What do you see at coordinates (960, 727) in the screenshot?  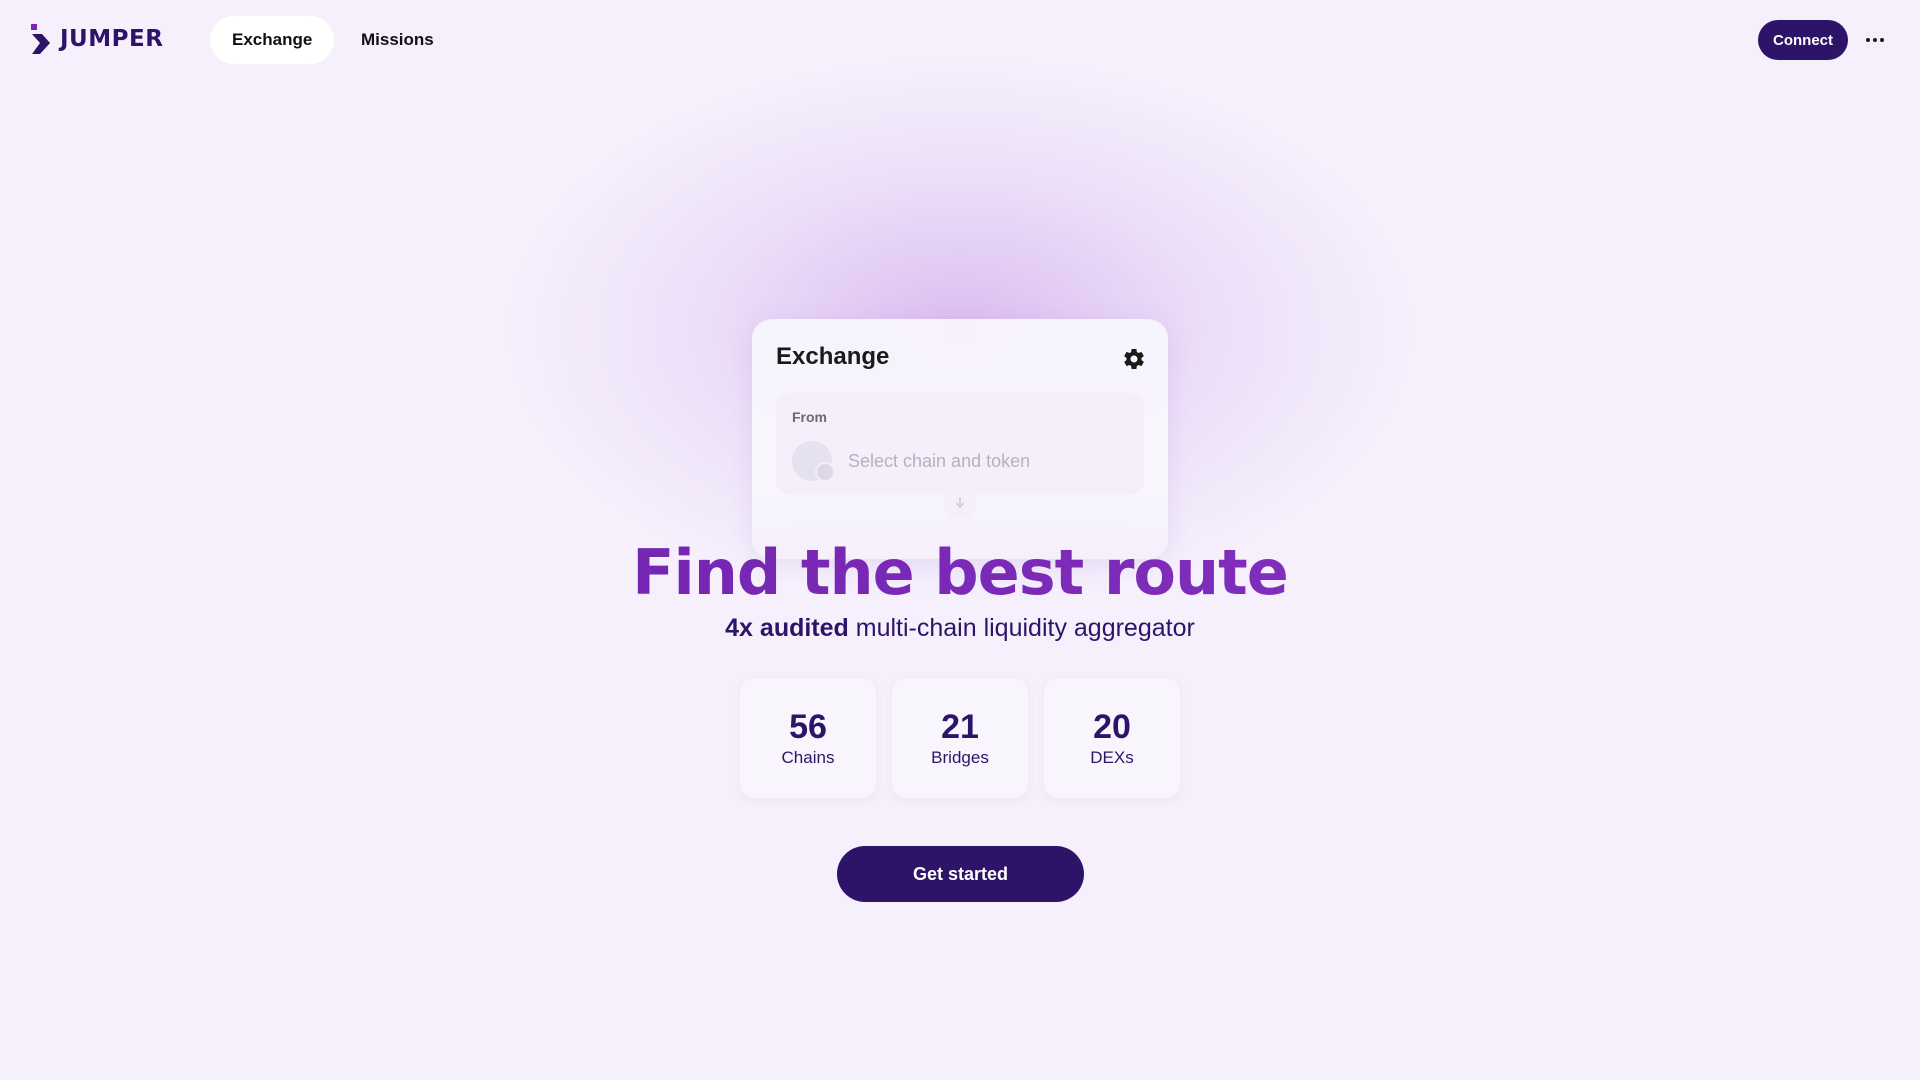 I see `stat-value: 21` at bounding box center [960, 727].